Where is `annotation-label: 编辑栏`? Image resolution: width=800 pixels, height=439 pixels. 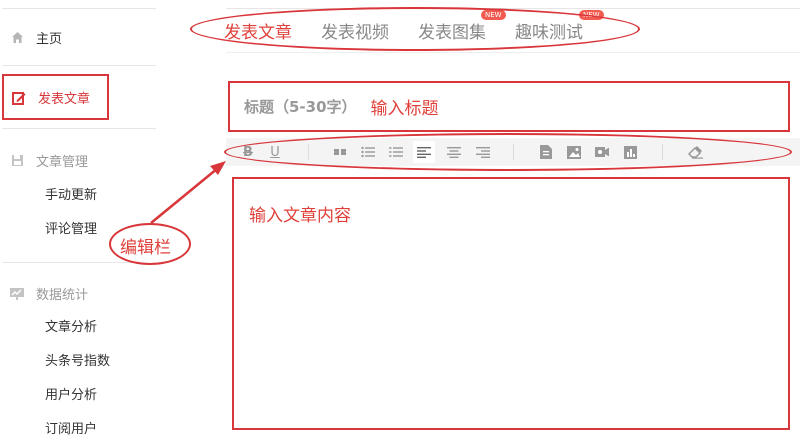 annotation-label: 编辑栏 is located at coordinates (145, 248).